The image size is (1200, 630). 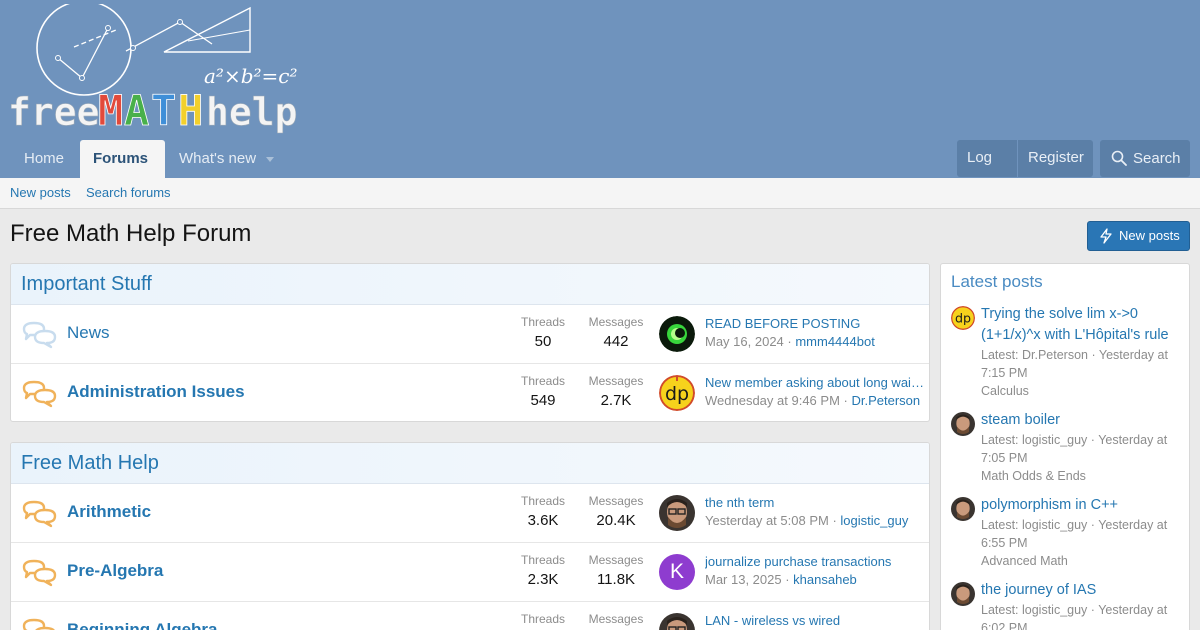 What do you see at coordinates (54, 112) in the screenshot?
I see `logo-text-free: free` at bounding box center [54, 112].